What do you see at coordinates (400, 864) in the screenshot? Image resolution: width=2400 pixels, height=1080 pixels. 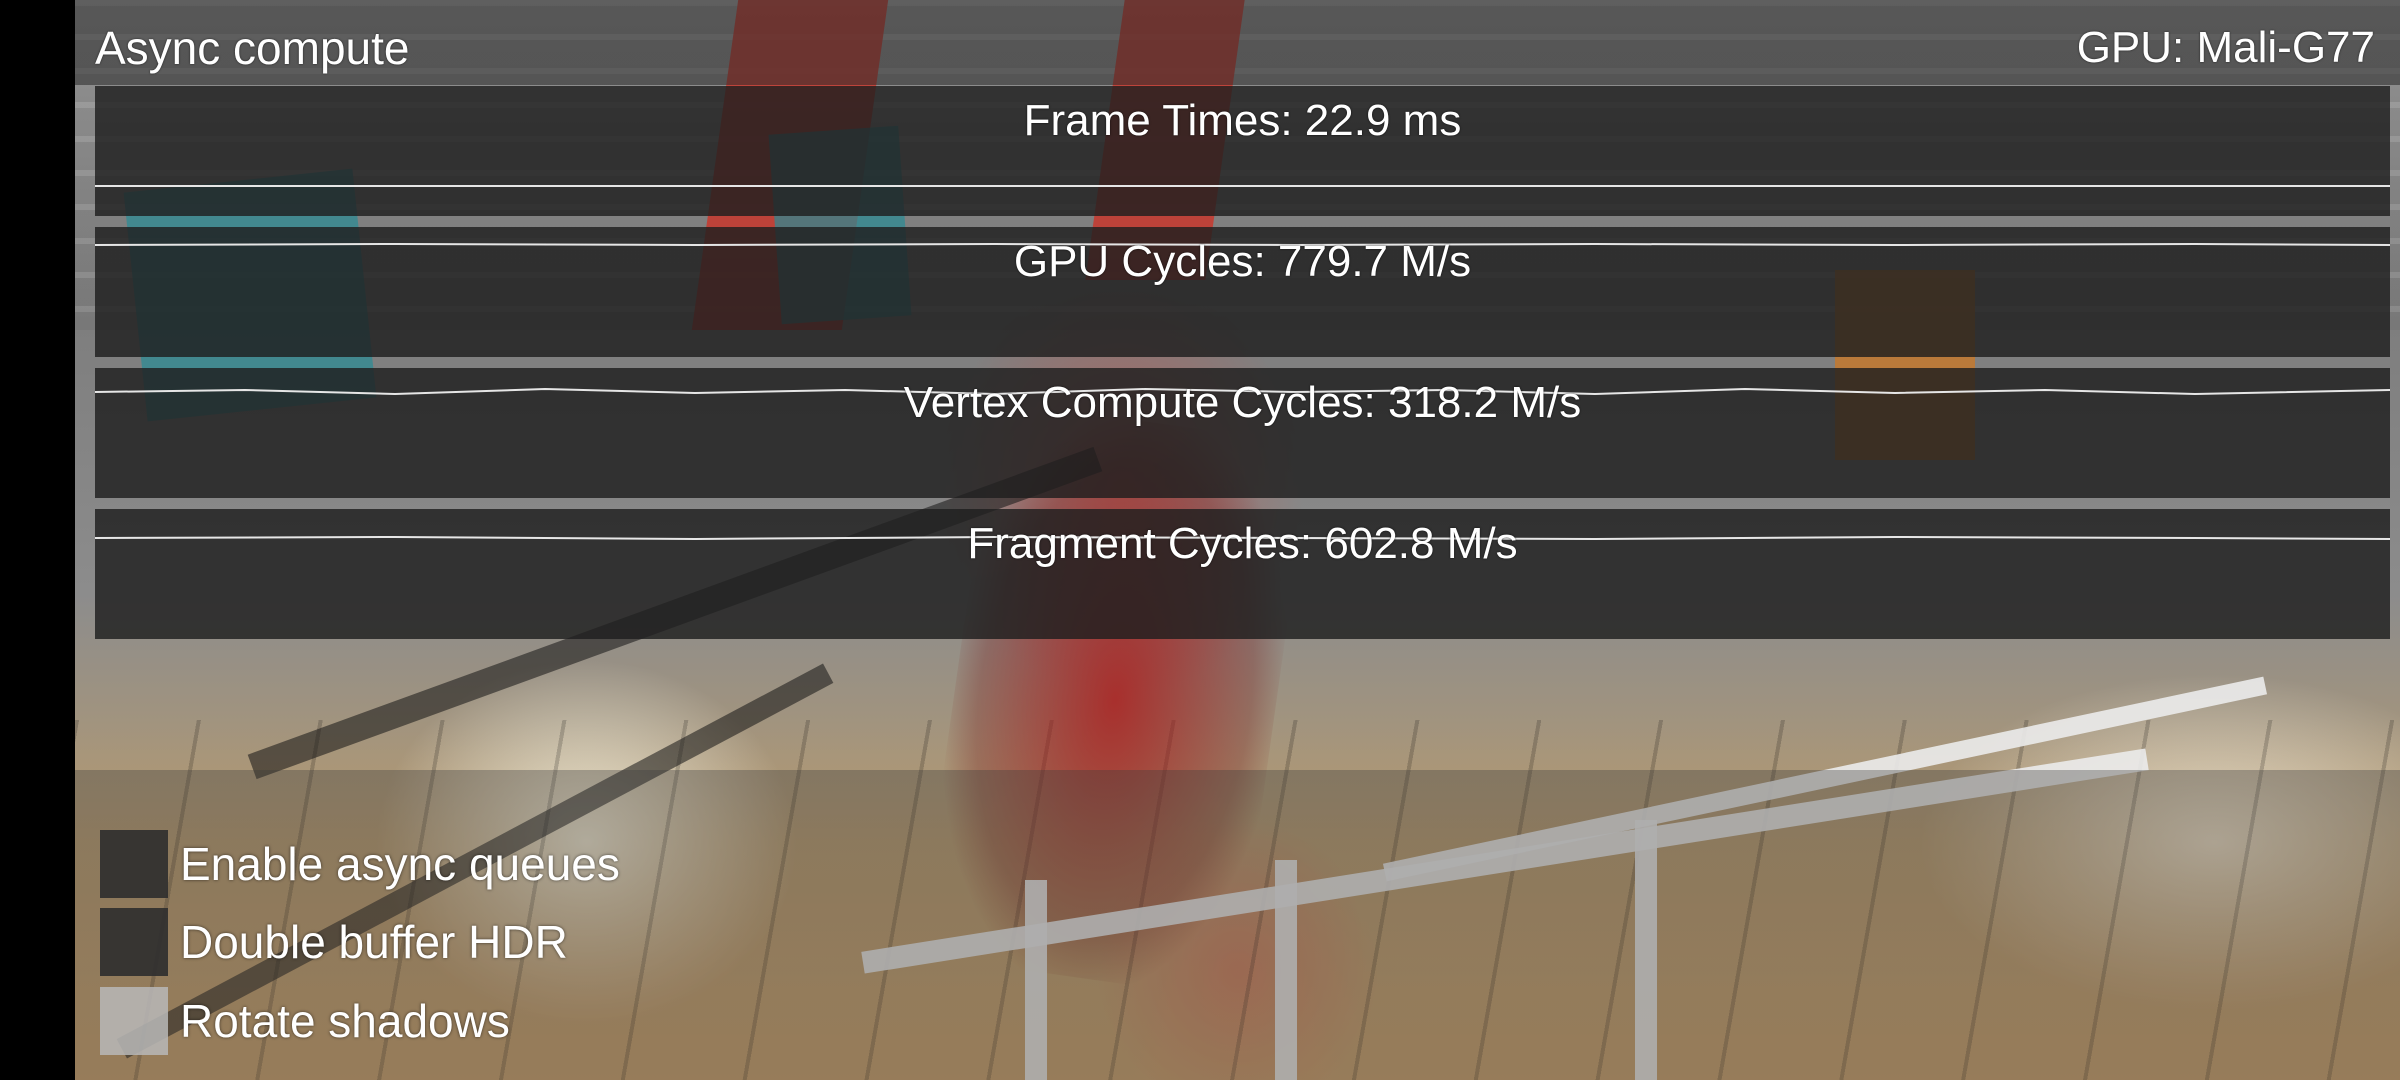 I see `option-label: Enable async queues` at bounding box center [400, 864].